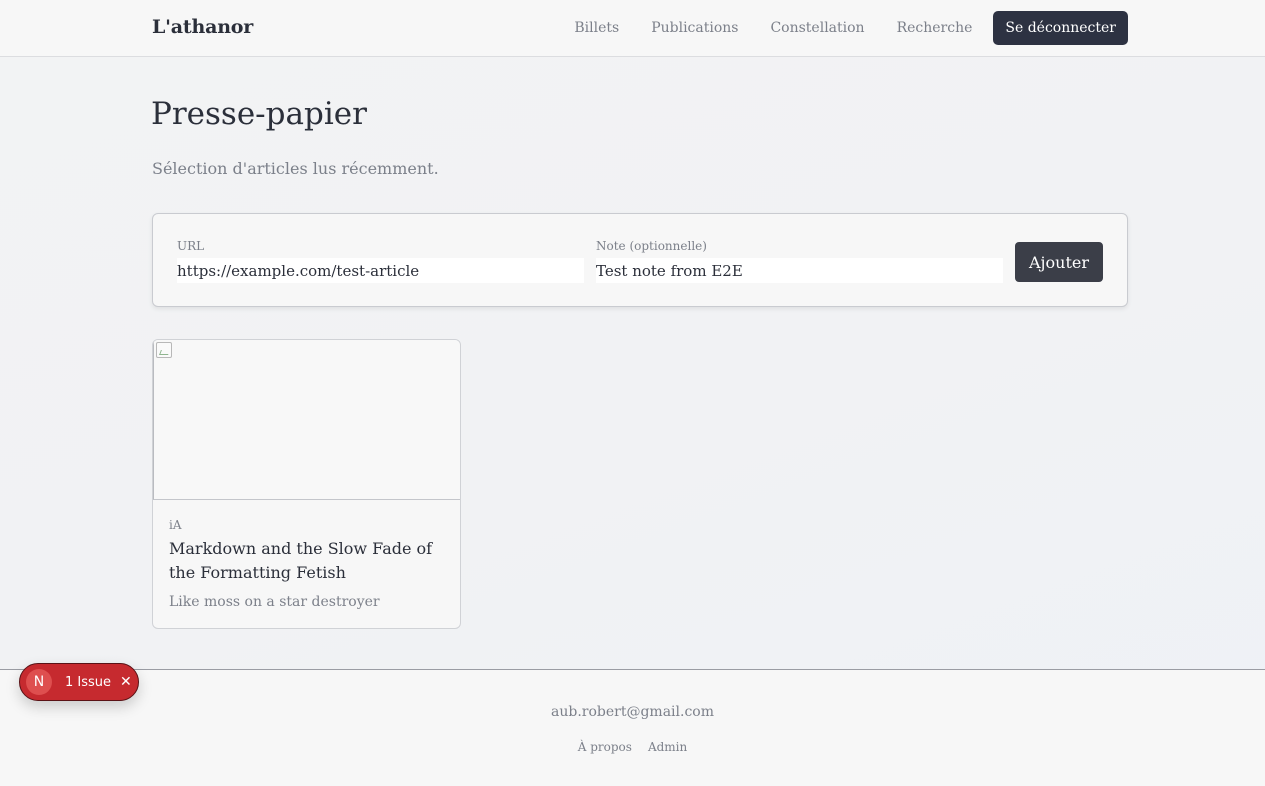 This screenshot has height=786, width=1265. I want to click on dev-issues-badge: N 1 Issue ✕, so click(79, 682).